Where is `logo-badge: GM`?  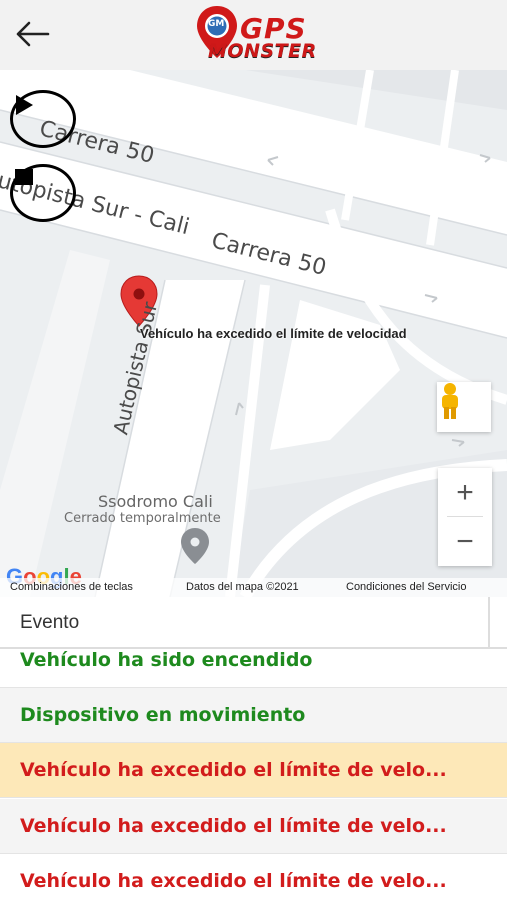 logo-badge: GM is located at coordinates (216, 24).